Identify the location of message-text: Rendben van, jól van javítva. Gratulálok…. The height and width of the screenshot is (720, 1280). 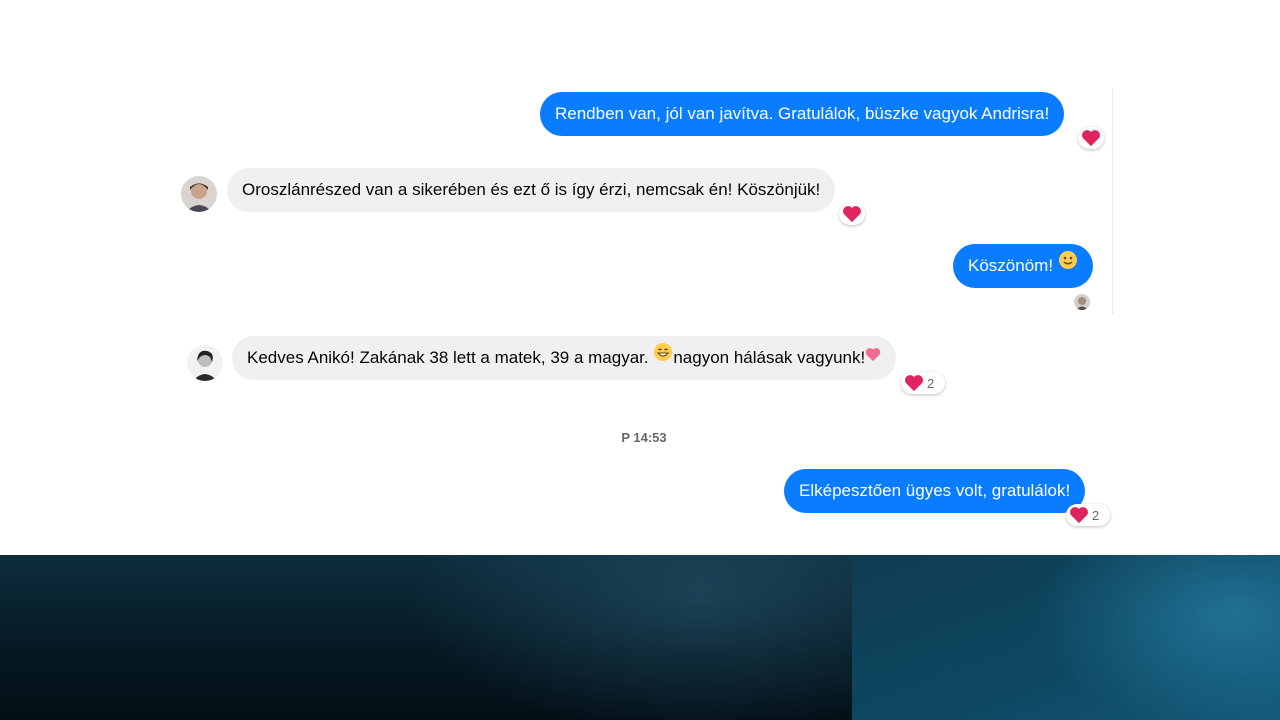
(802, 113).